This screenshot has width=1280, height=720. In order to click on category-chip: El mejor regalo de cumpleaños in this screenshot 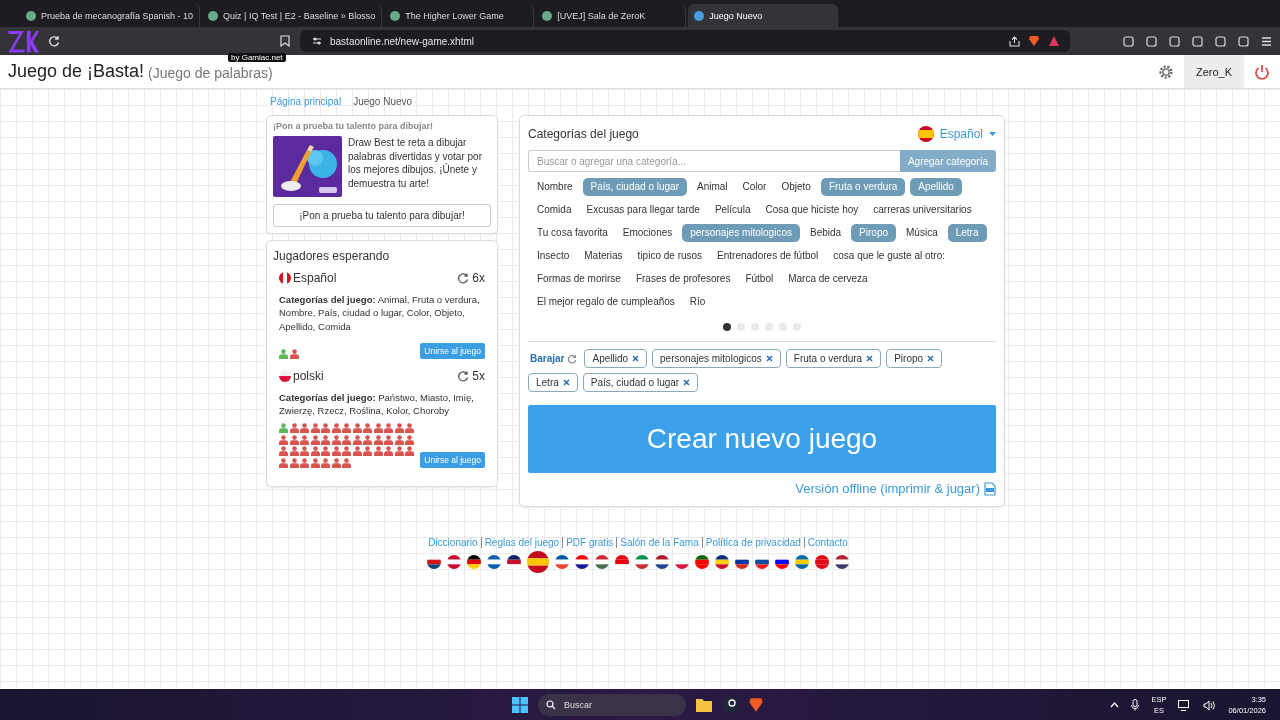, I will do `click(606, 302)`.